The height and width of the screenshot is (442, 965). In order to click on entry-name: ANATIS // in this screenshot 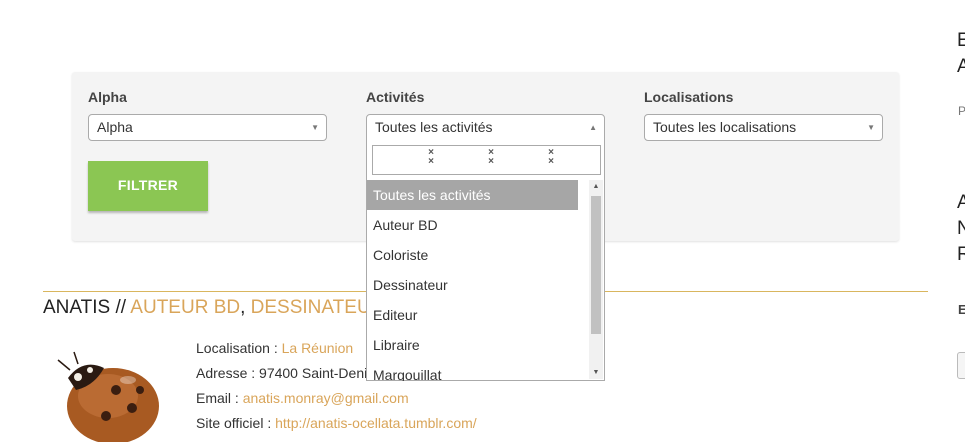, I will do `click(85, 307)`.